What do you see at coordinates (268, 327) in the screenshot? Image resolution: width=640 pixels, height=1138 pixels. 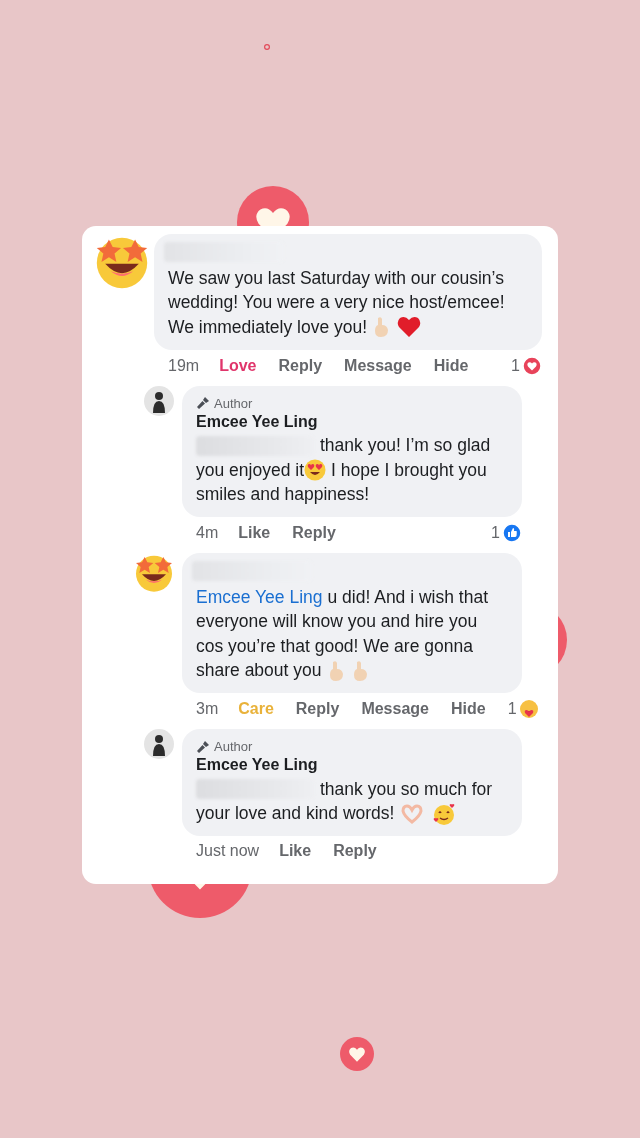 I see `comment-text: We immediately love you!` at bounding box center [268, 327].